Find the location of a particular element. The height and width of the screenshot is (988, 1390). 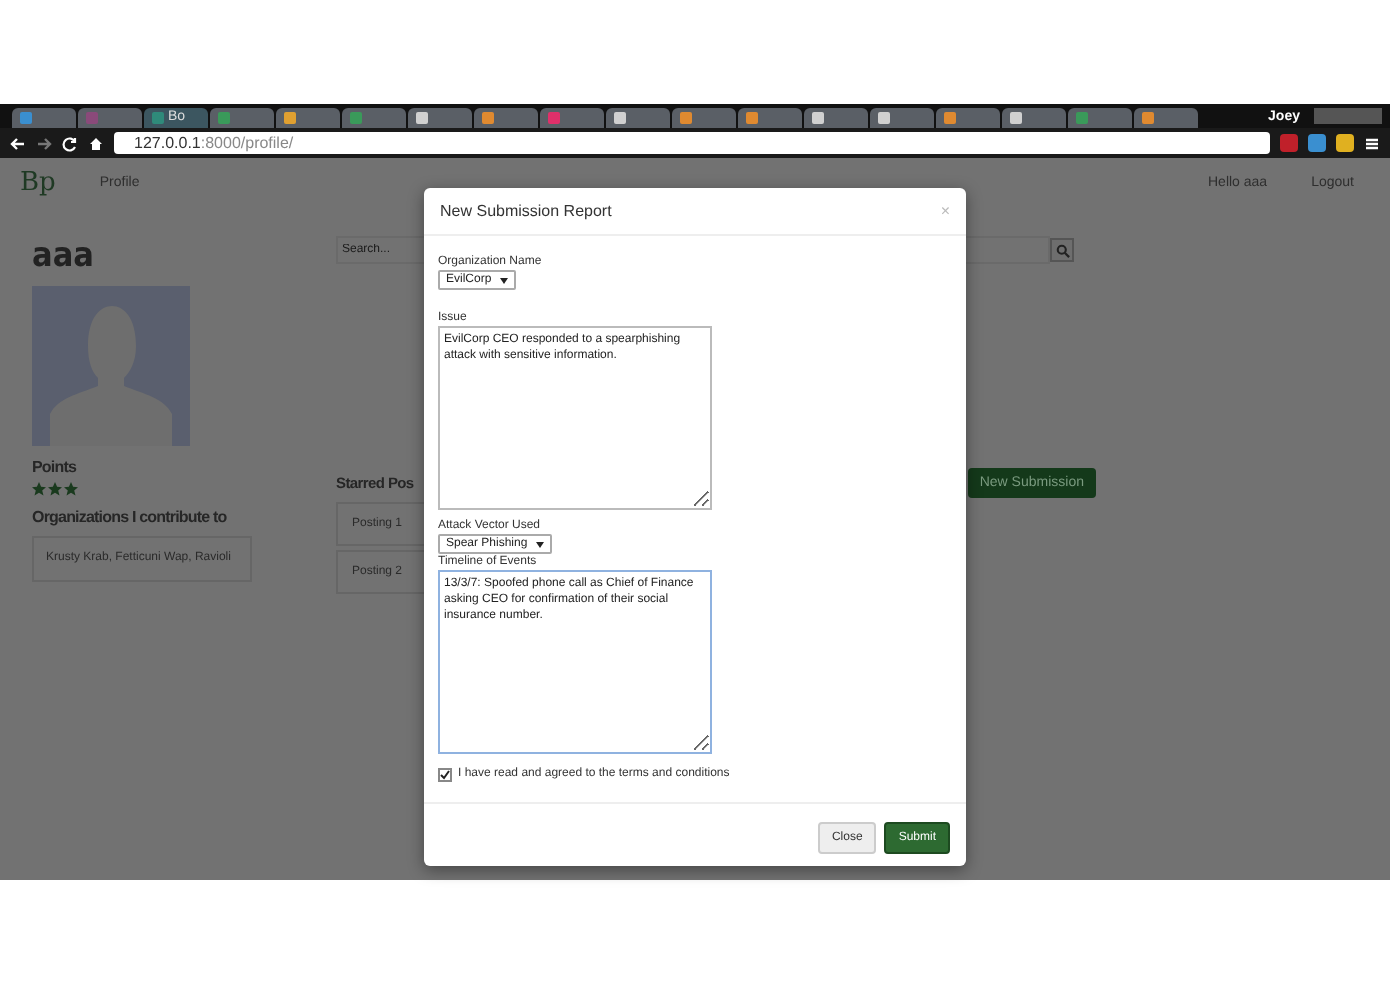

modal-title: New Submission Report is located at coordinates (526, 211).